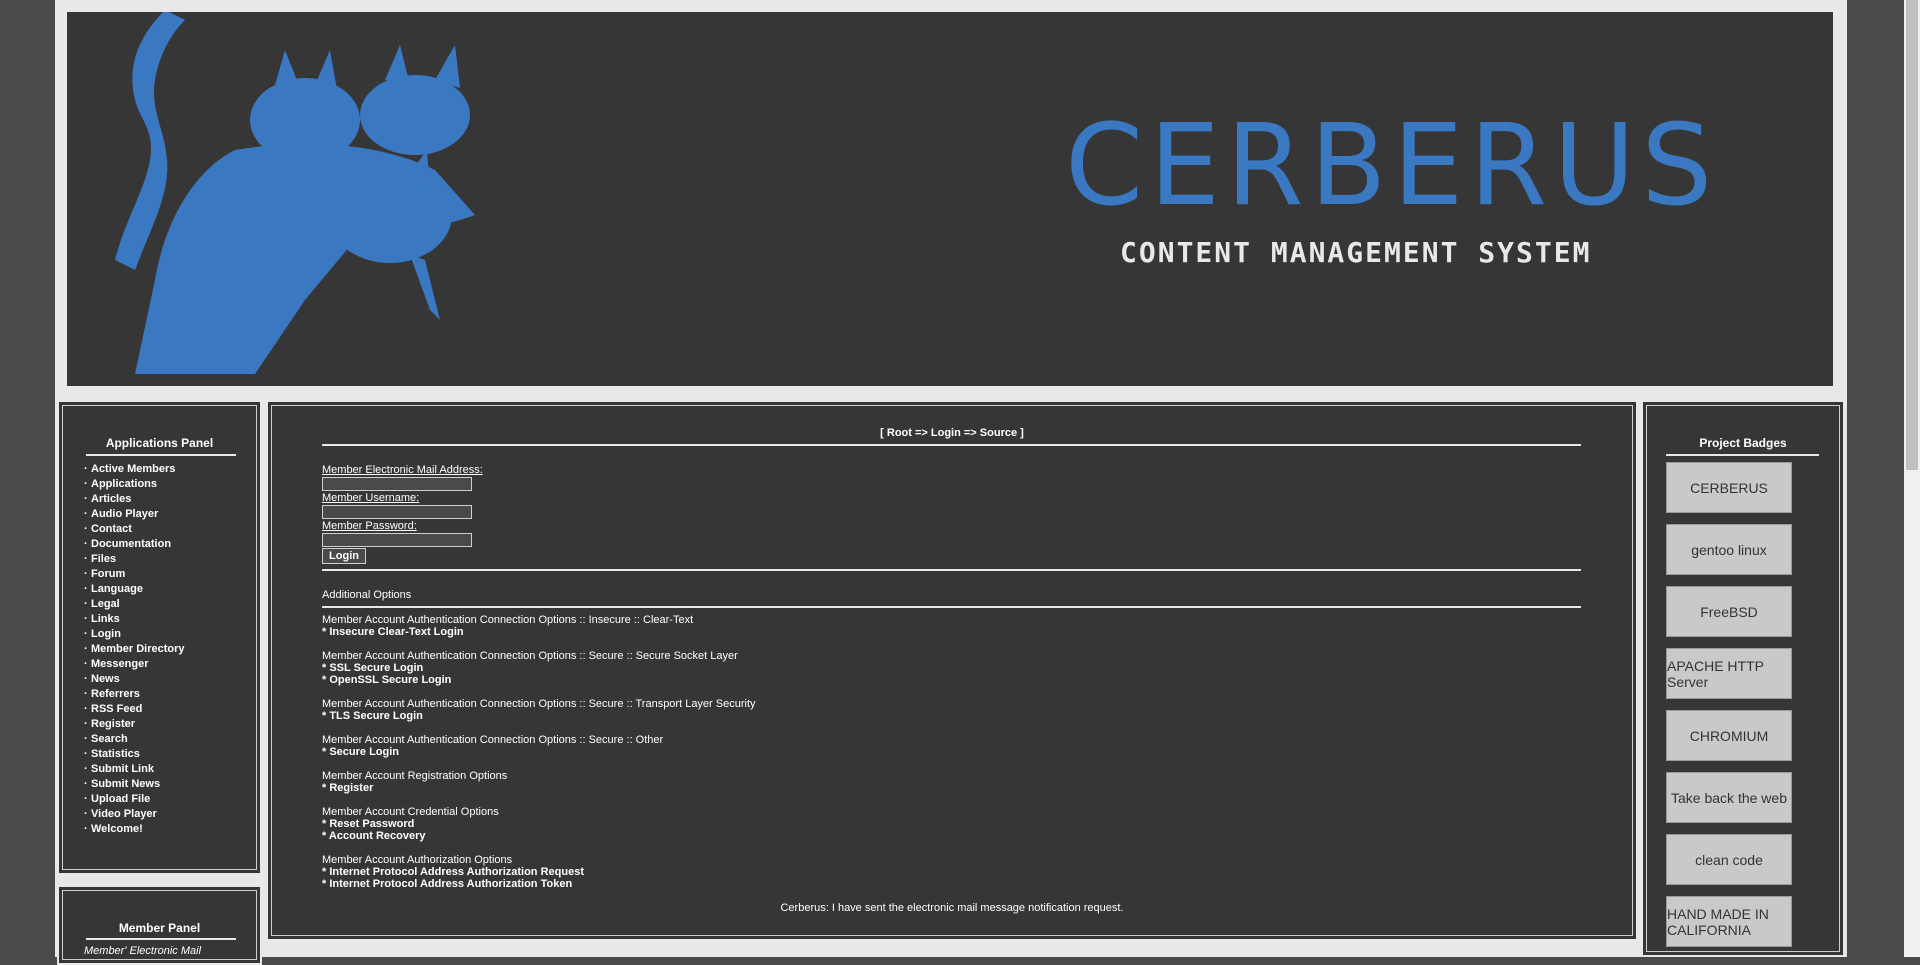 The image size is (1920, 965). What do you see at coordinates (134, 739) in the screenshot?
I see `nav-item: · Search` at bounding box center [134, 739].